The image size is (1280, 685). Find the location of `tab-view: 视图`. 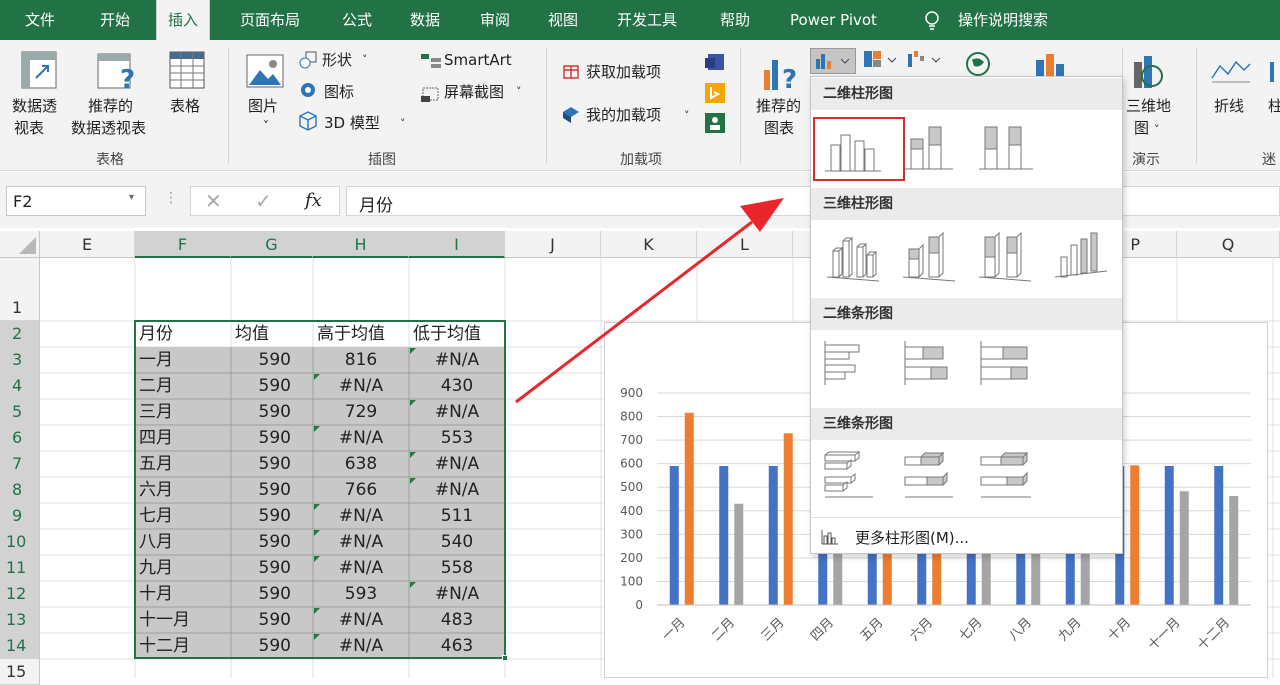

tab-view: 视图 is located at coordinates (563, 20).